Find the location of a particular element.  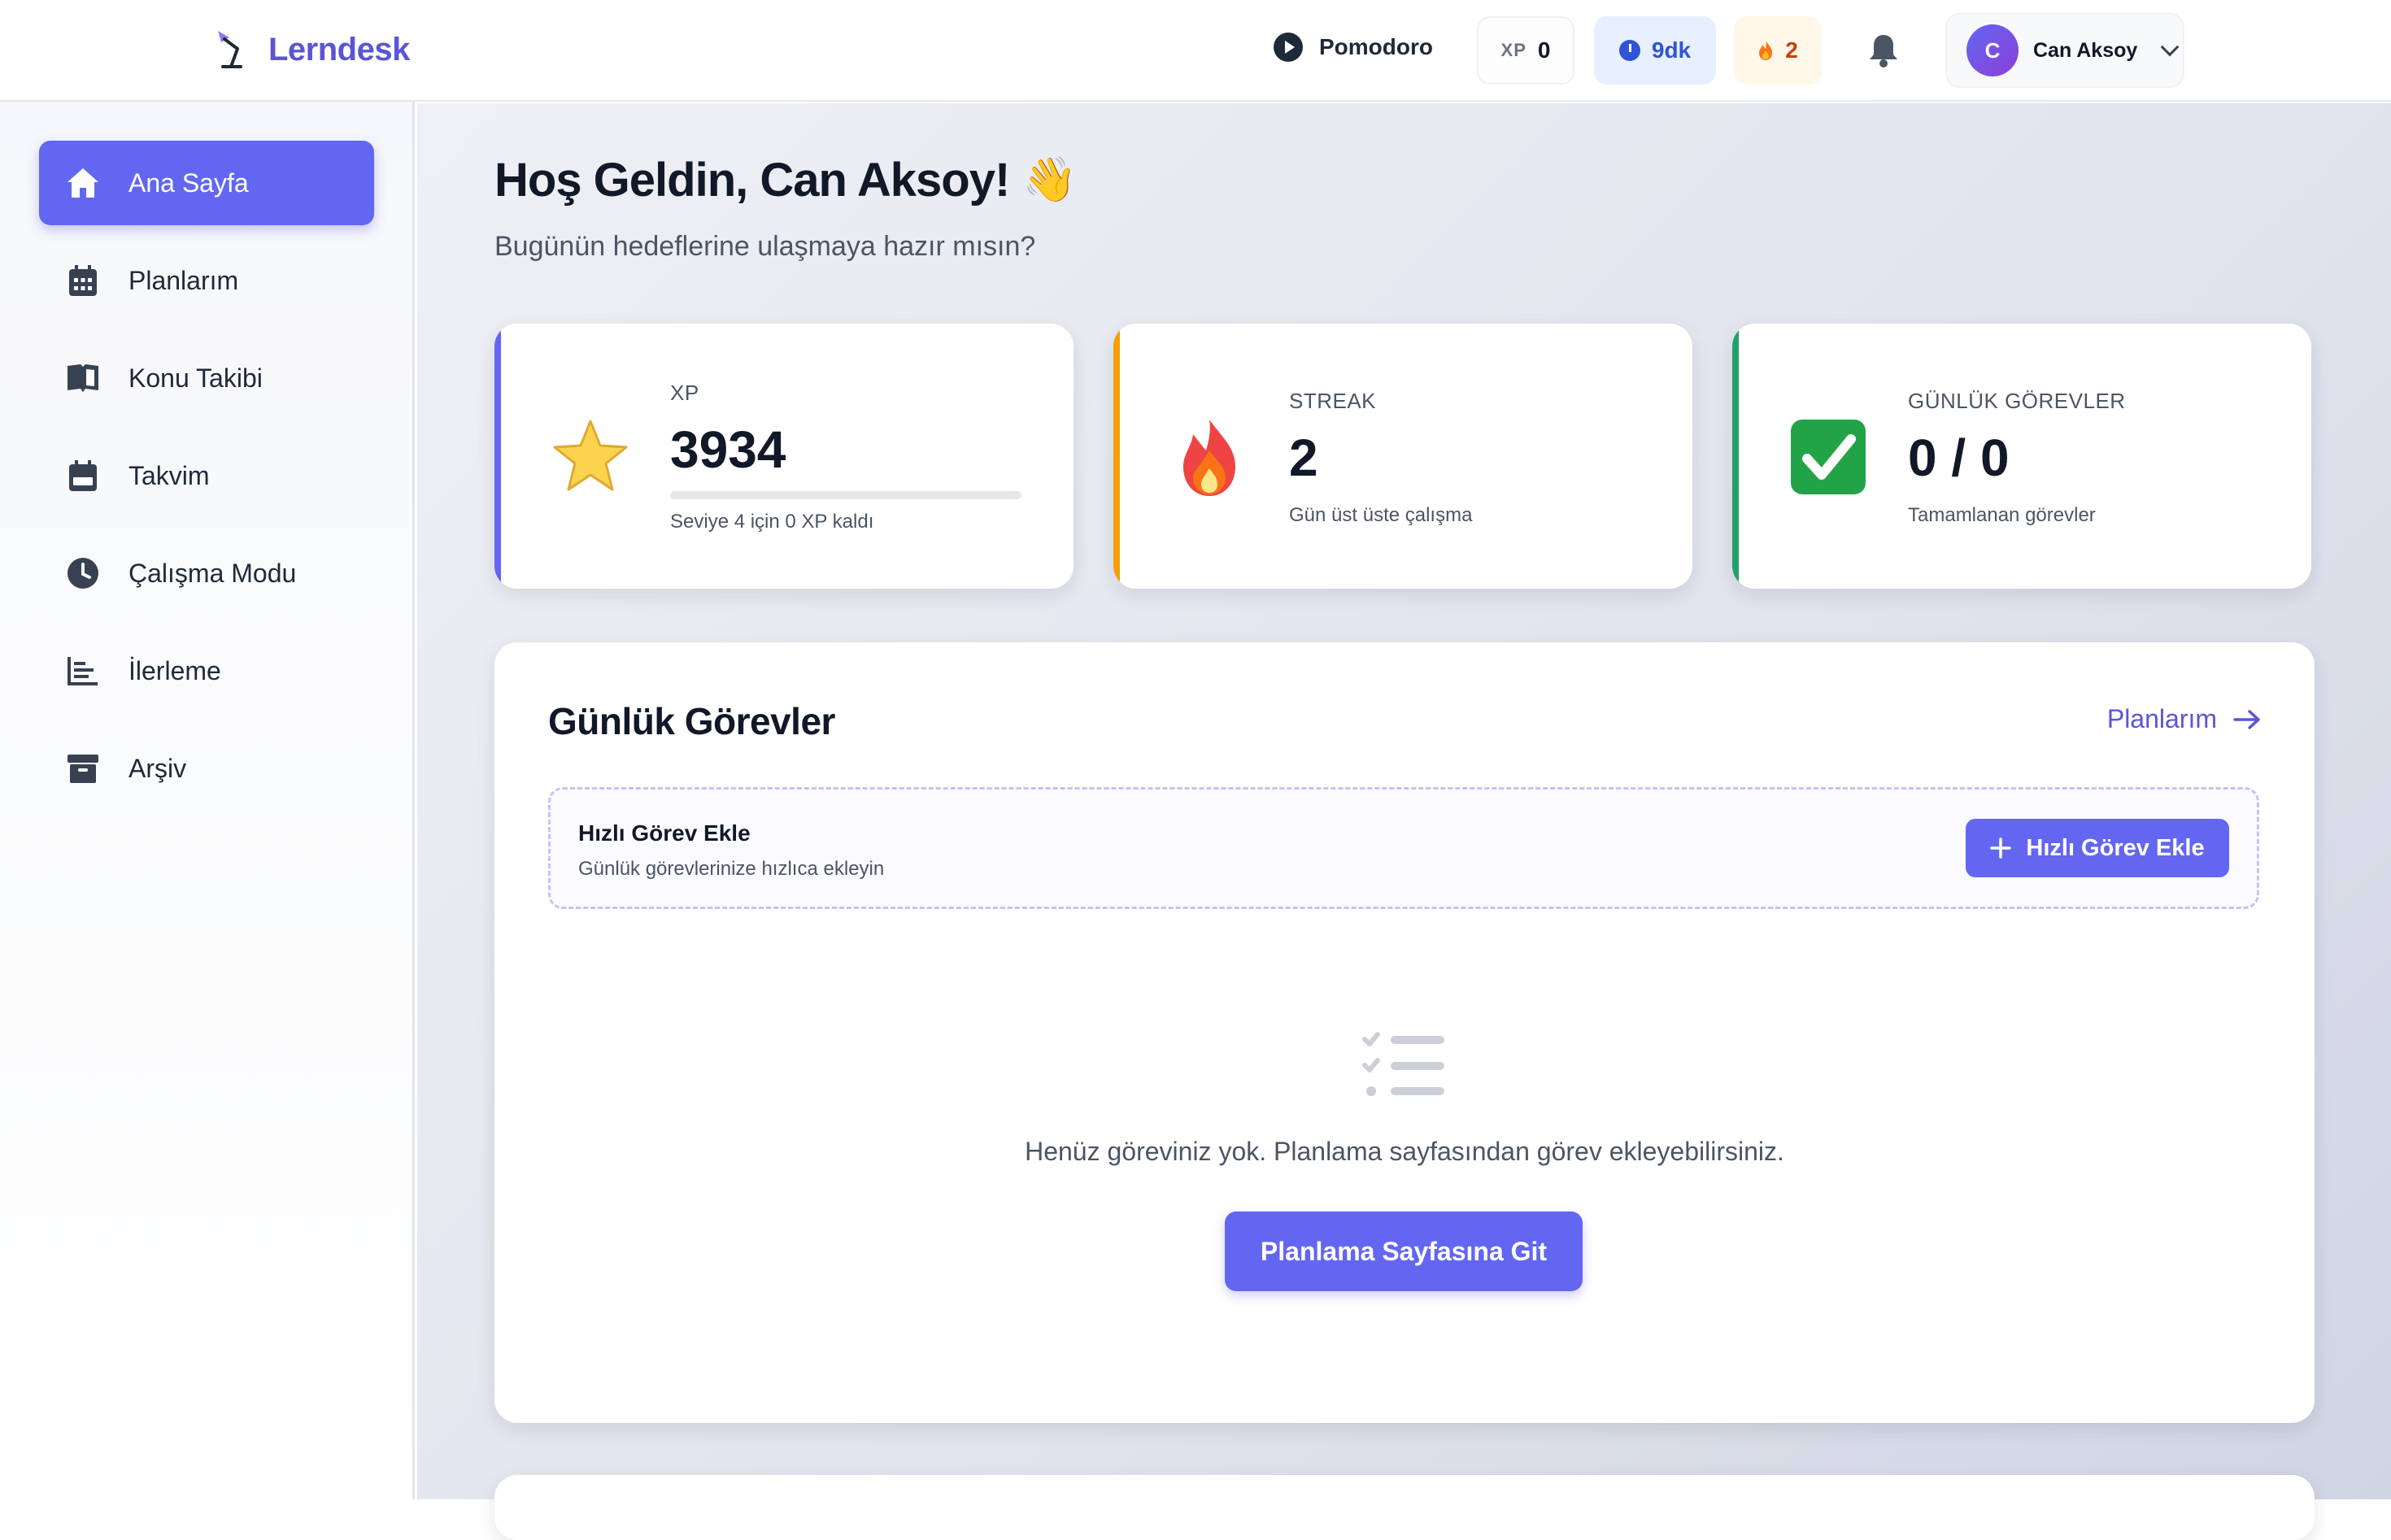

study-time-chip: 9dk is located at coordinates (1655, 50).